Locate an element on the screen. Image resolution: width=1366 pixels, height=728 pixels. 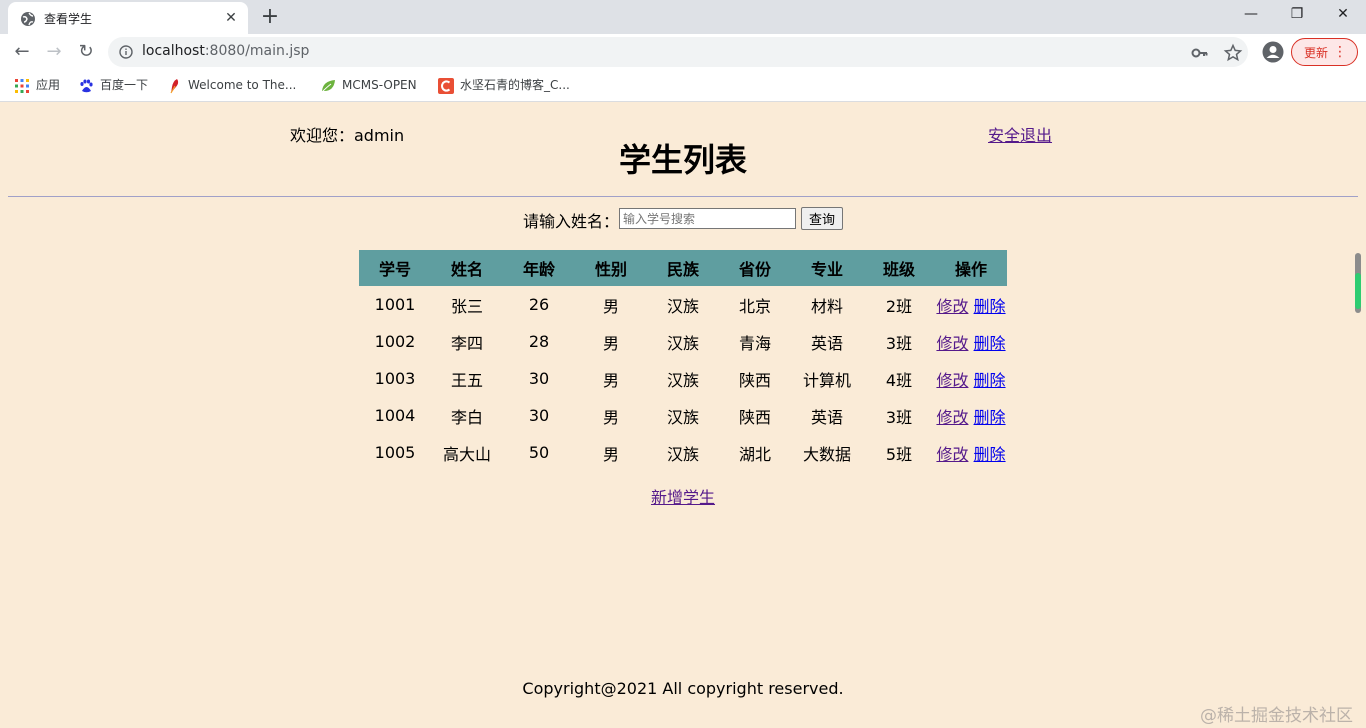
close-tab-icon: ✕ is located at coordinates (231, 18).